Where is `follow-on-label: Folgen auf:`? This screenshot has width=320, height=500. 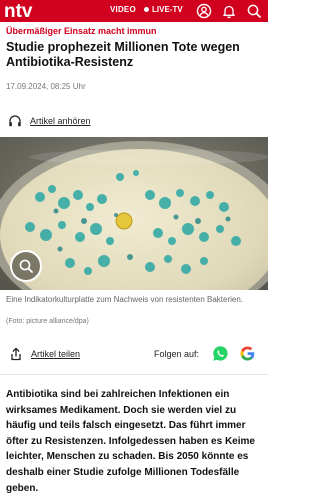 follow-on-label: Folgen auf: is located at coordinates (177, 354).